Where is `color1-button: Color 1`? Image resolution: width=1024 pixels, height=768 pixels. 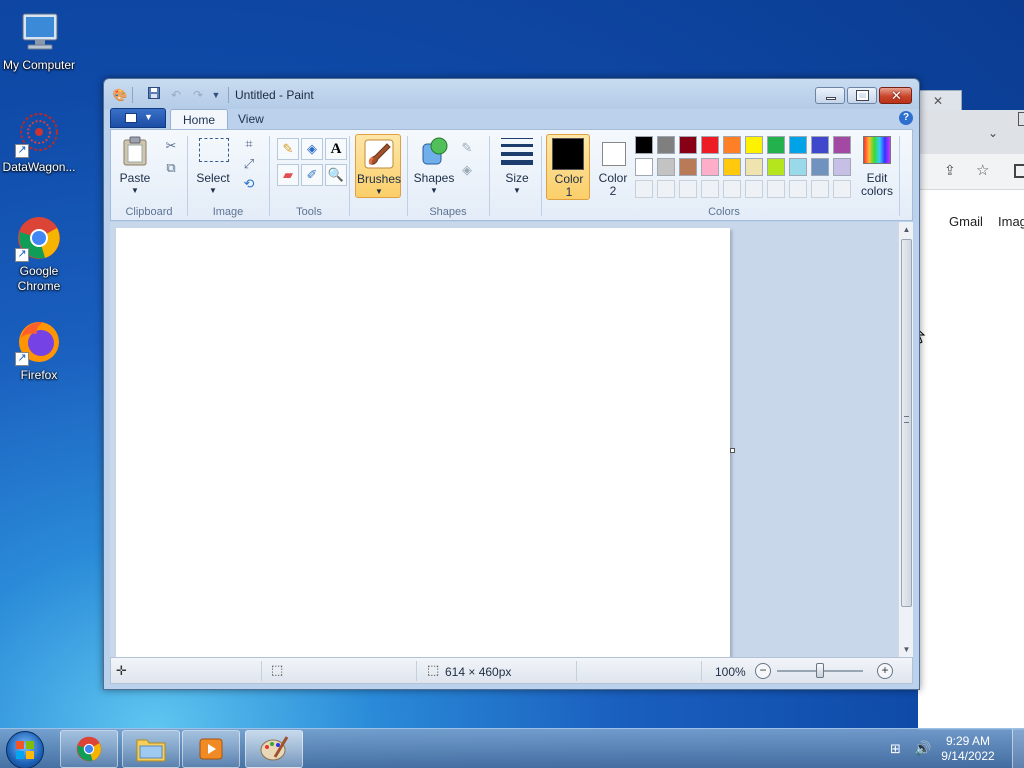 color1-button: Color 1 is located at coordinates (568, 167).